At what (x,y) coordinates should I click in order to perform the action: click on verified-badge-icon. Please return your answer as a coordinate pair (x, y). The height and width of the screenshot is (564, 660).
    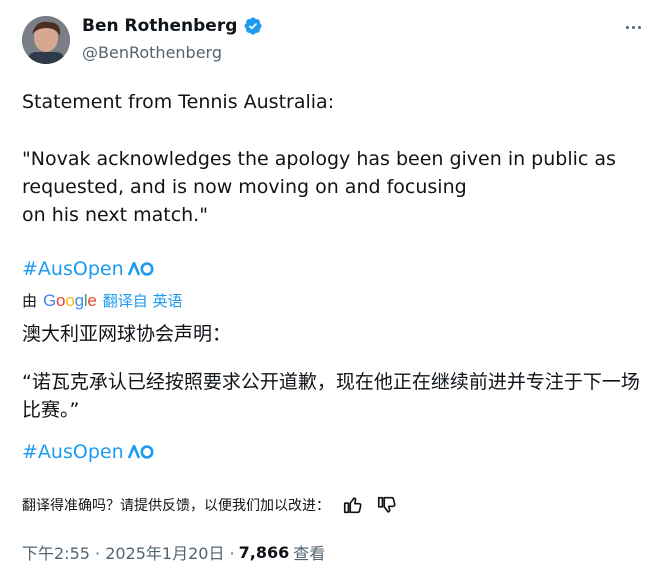
    Looking at the image, I should click on (253, 26).